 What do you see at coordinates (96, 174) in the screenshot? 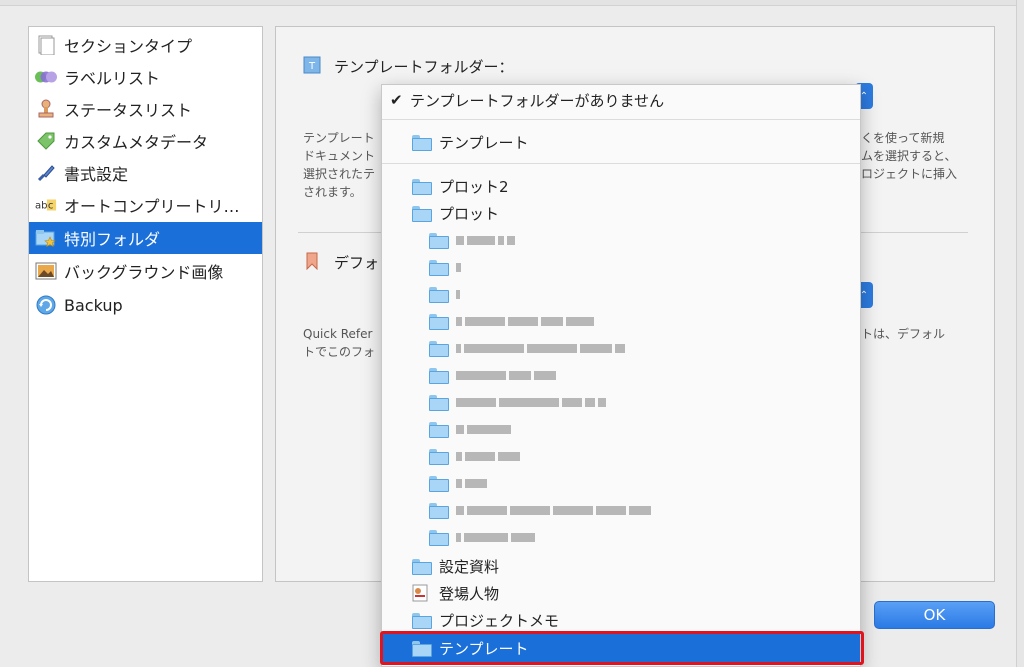
I see `sidebar-item-label: 書式設定` at bounding box center [96, 174].